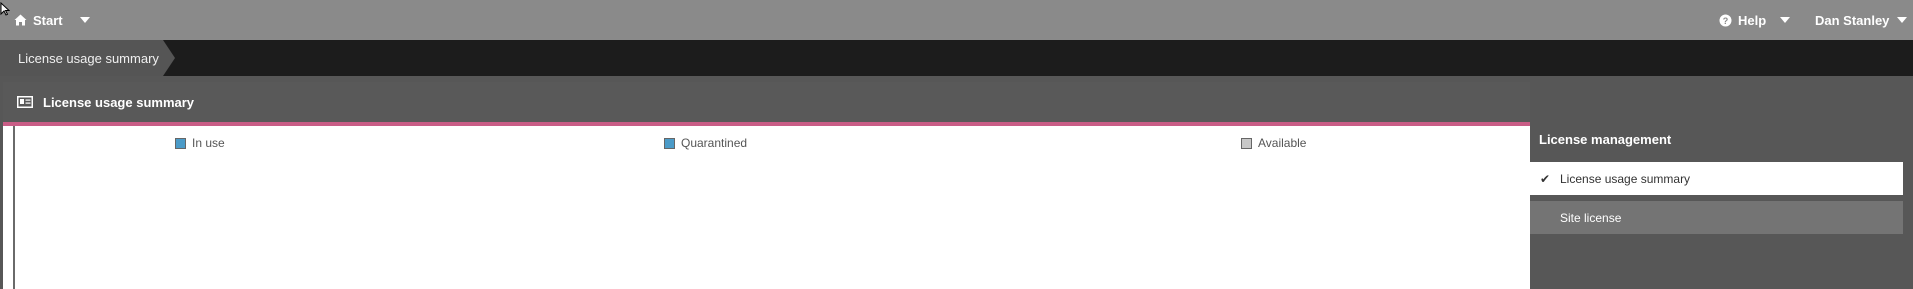 The height and width of the screenshot is (289, 1913). I want to click on breadcrumb-item-license-usage-summary: License usage summary, so click(87, 58).